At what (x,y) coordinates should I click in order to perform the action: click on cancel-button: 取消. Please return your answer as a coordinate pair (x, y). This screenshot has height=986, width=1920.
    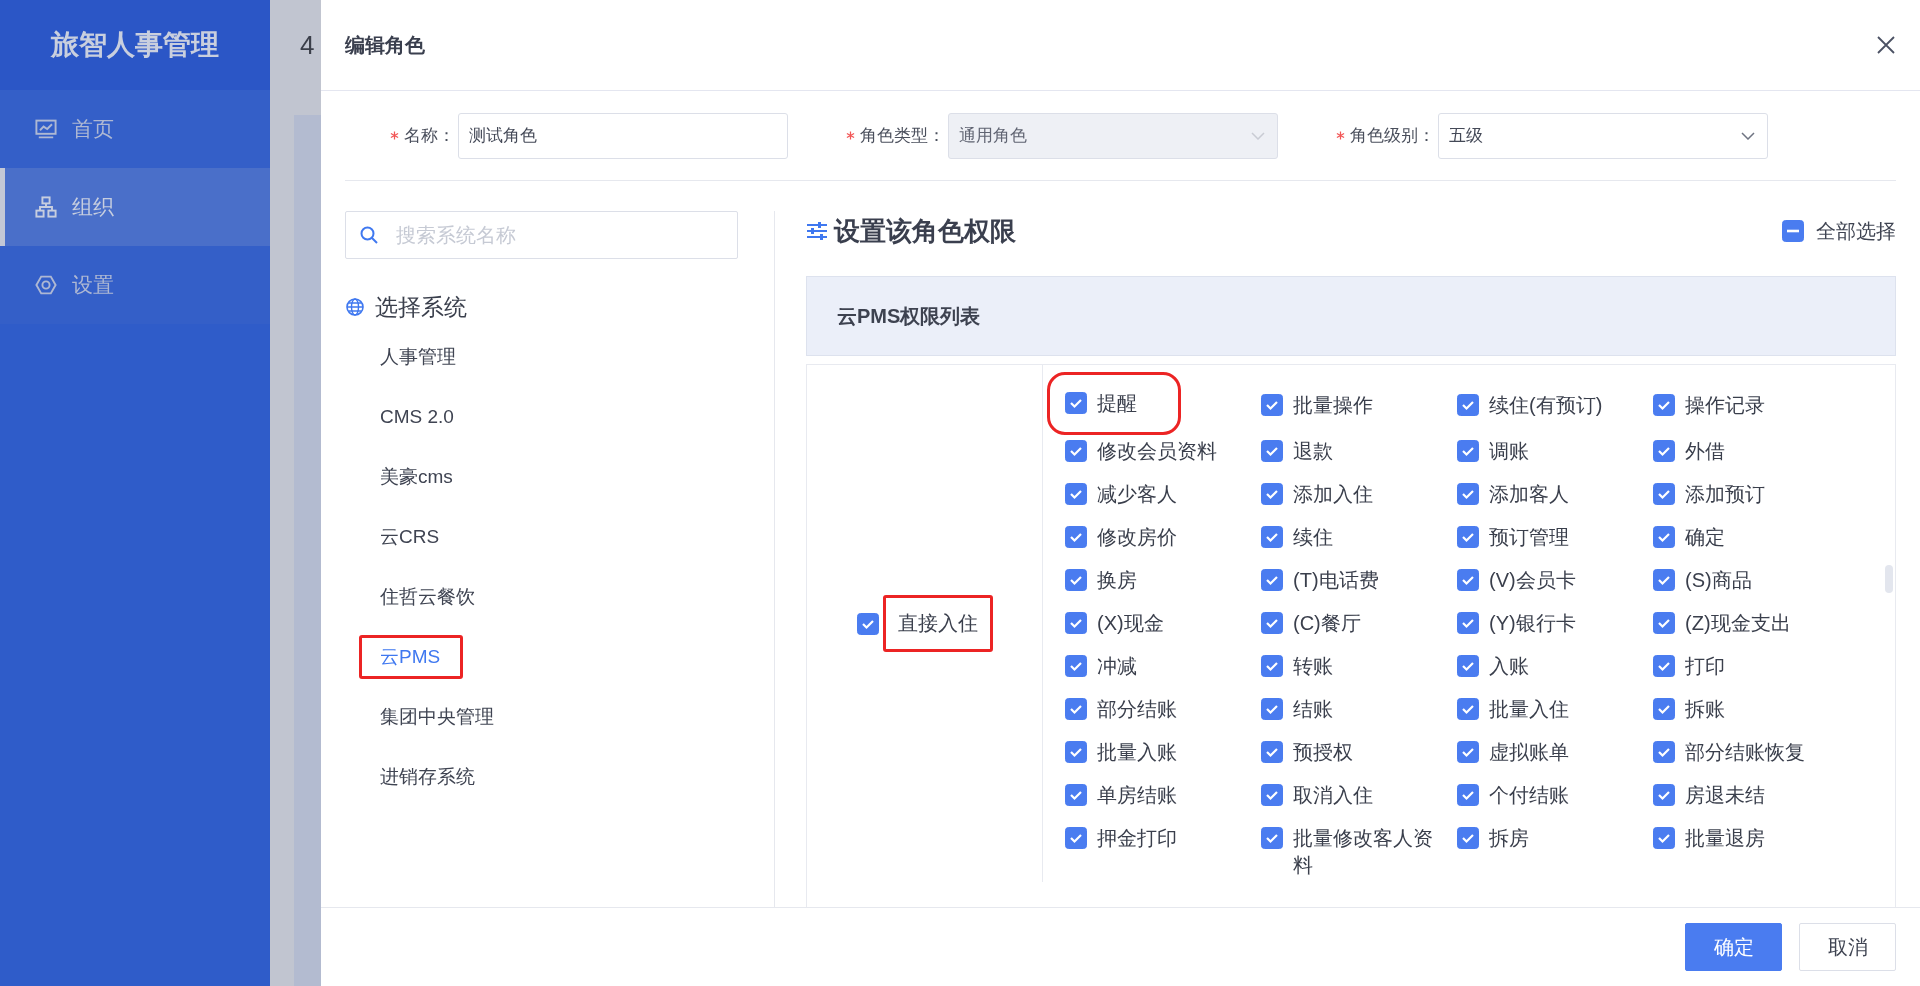
    Looking at the image, I should click on (1847, 947).